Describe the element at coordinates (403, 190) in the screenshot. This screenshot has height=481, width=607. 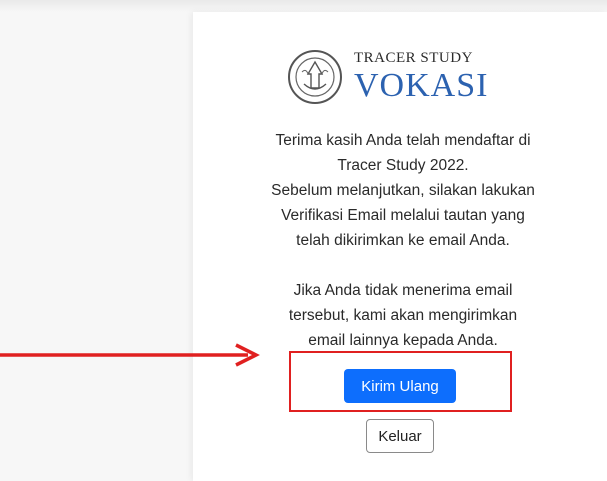
I see `message-line: Sebelum melanjutkan, silakan lakukan` at that location.